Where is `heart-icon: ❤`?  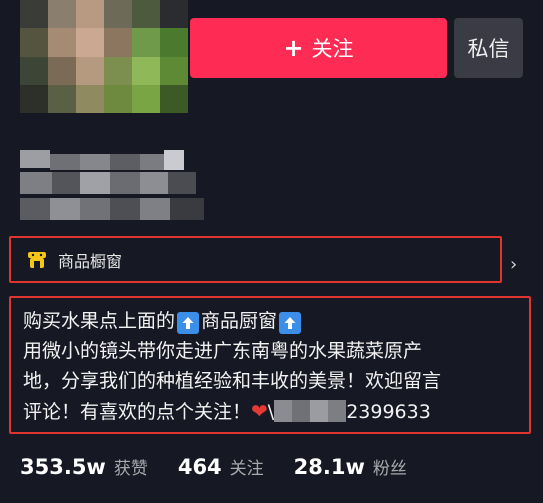 heart-icon: ❤ is located at coordinates (259, 411).